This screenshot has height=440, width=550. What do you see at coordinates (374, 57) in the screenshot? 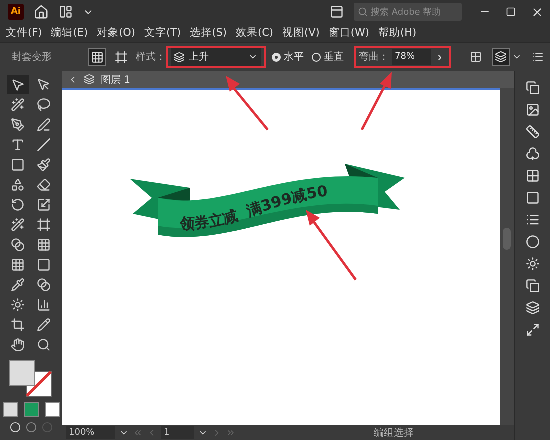
I see `bend-label: 弯曲：` at bounding box center [374, 57].